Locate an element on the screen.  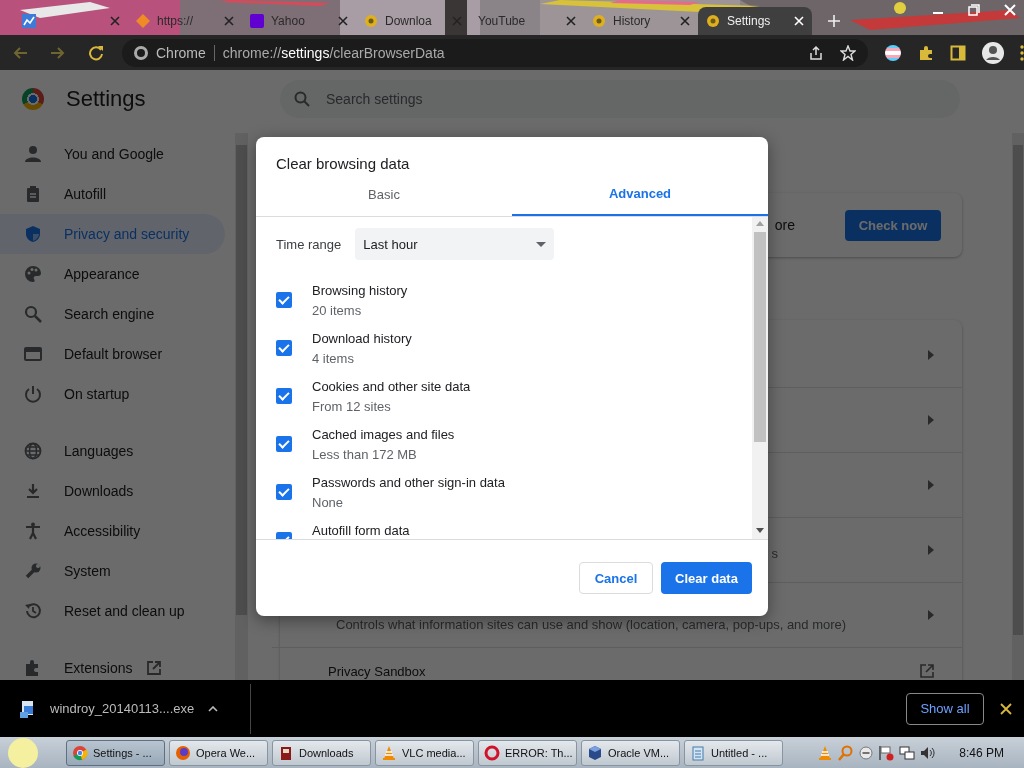
download-icon is located at coordinates (33, 491).